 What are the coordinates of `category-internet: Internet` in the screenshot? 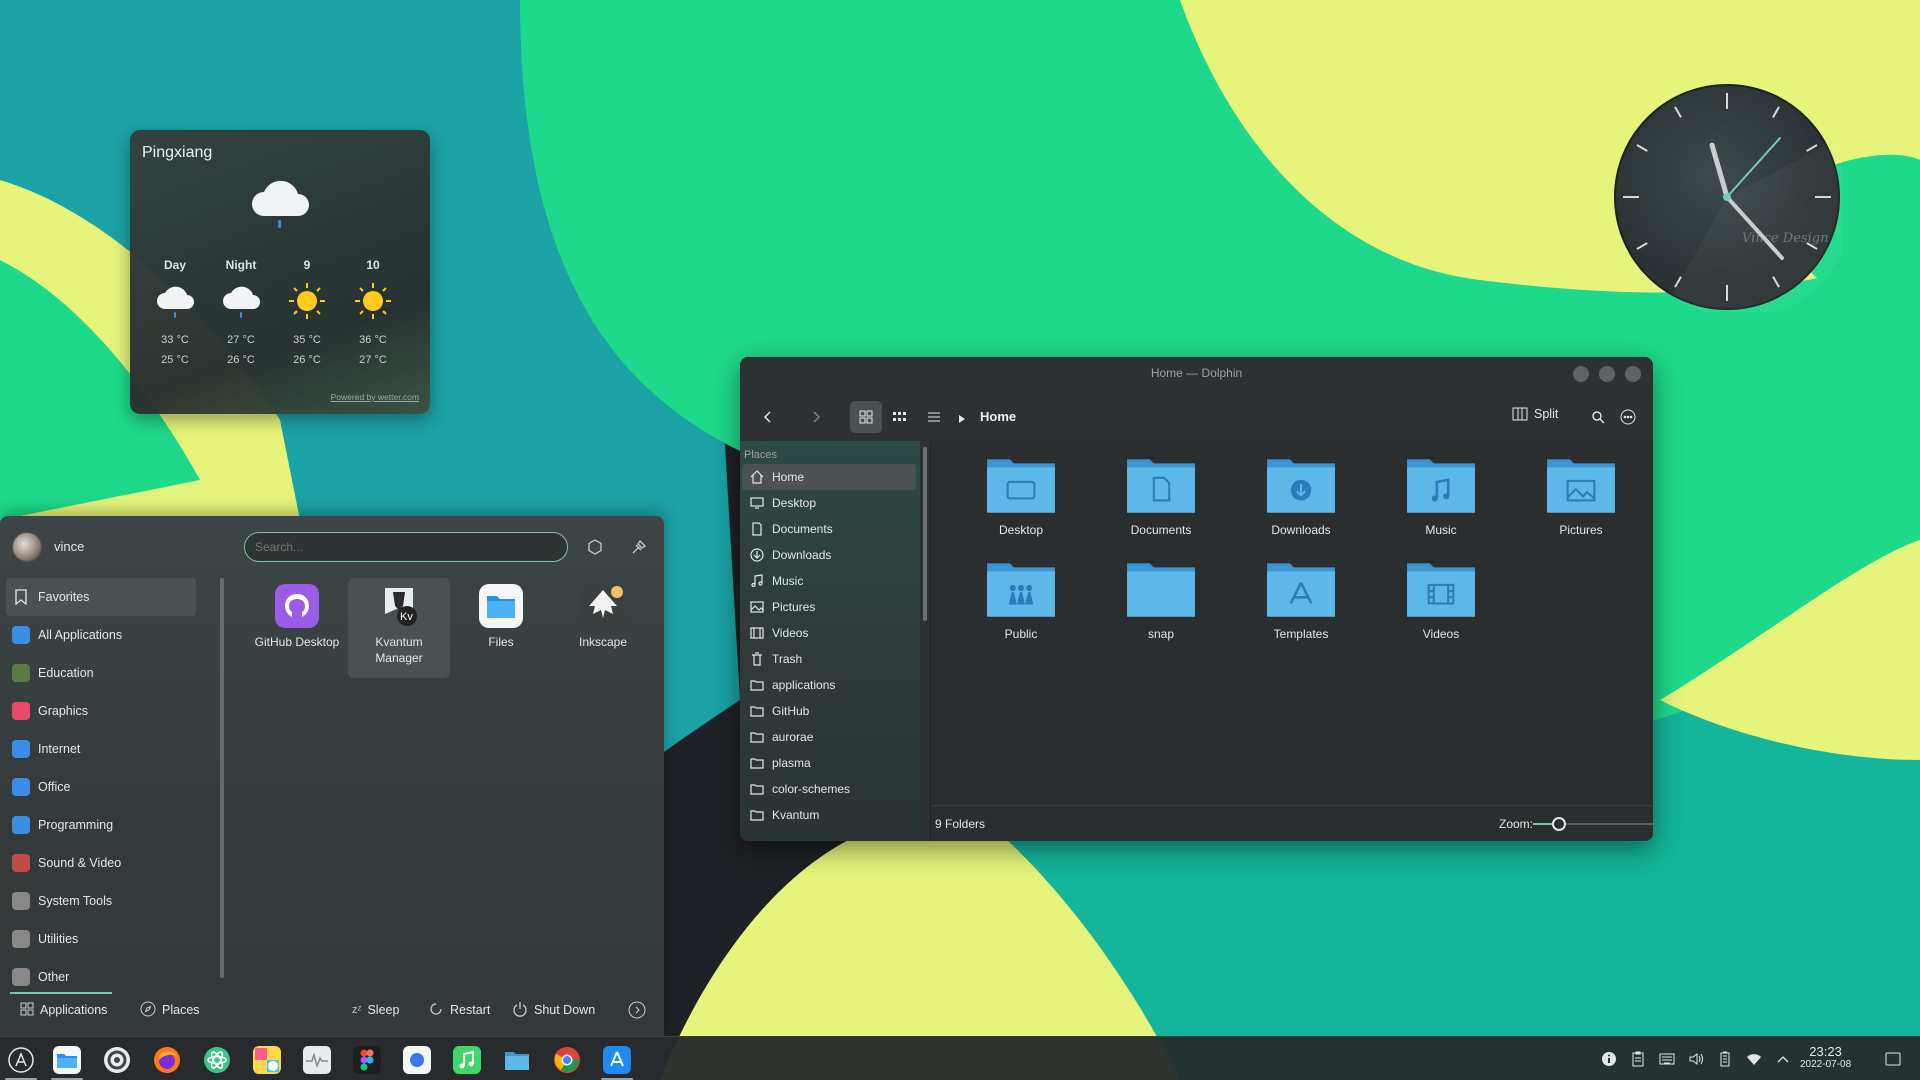 It's located at (101, 749).